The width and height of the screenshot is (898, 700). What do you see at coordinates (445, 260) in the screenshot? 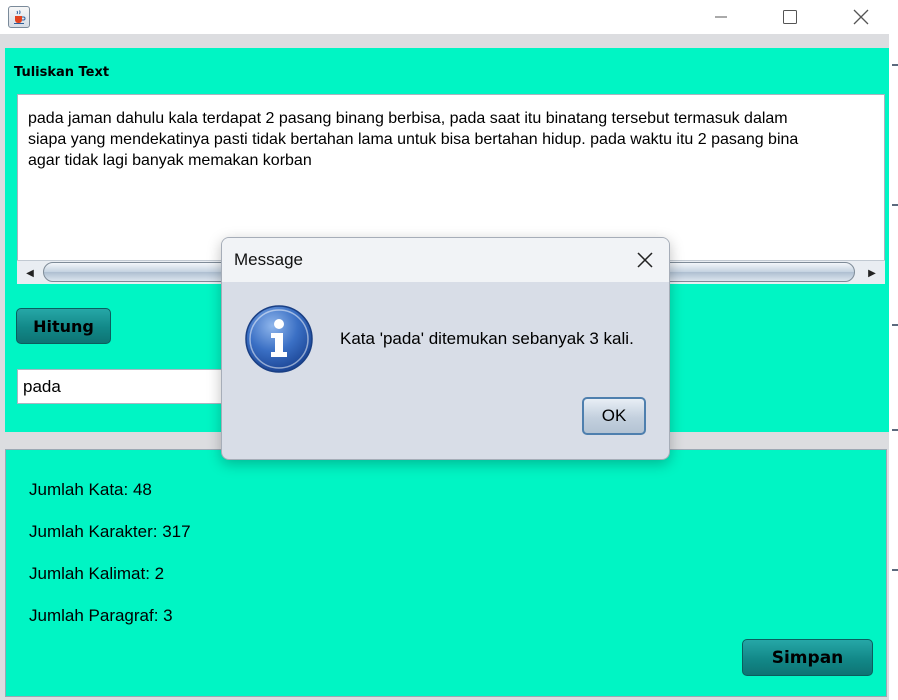
I see `dialog-title-bar: Message` at bounding box center [445, 260].